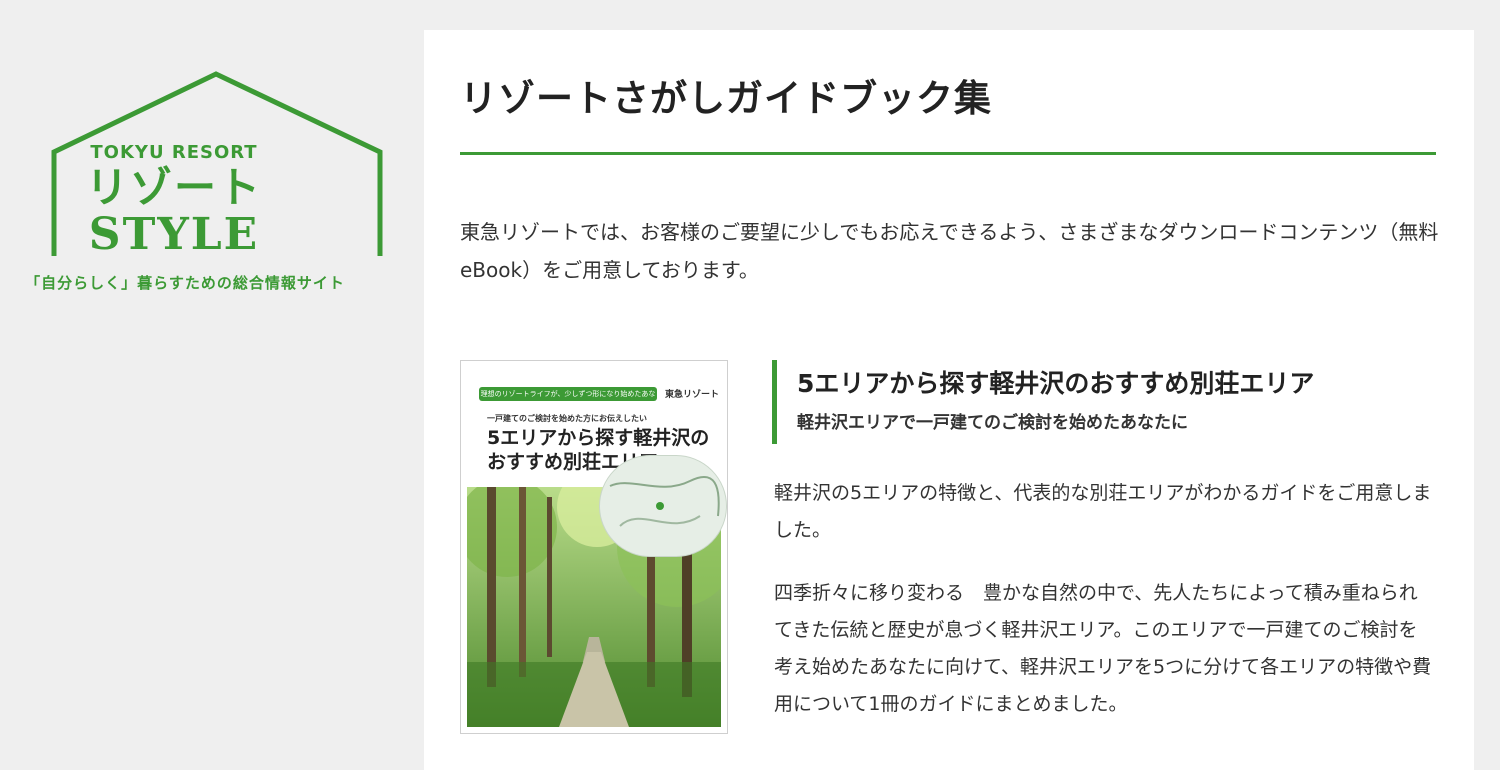  I want to click on article-subtitle: 軽井沢エリアで一戸建てのご検討を始めたあなたに, so click(992, 423).